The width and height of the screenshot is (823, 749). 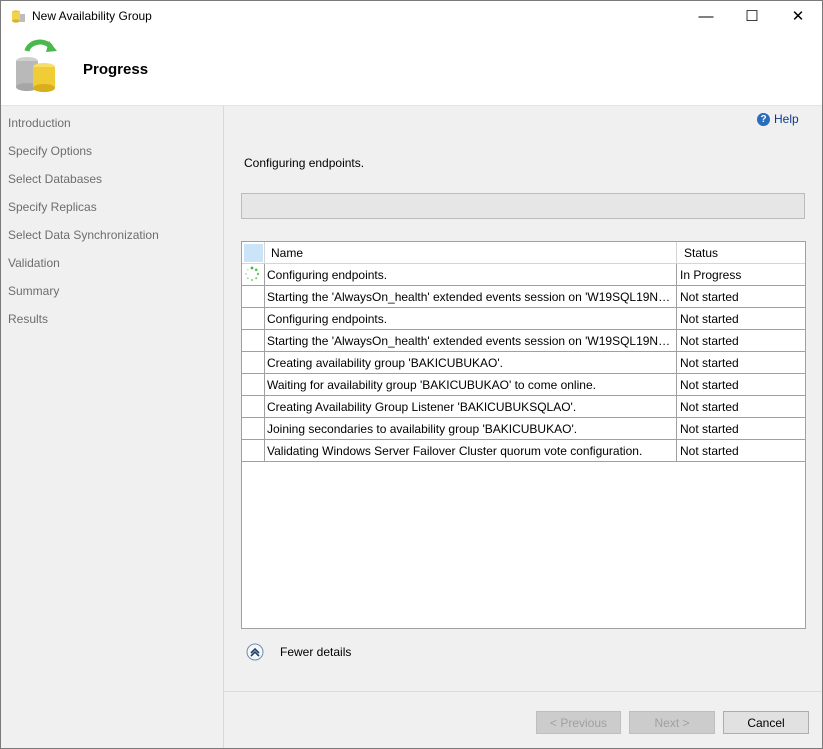 What do you see at coordinates (52, 207) in the screenshot?
I see `sidebar-item-specify-replicas: Specify Replicas` at bounding box center [52, 207].